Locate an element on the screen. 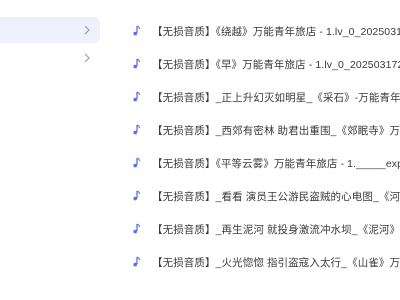 This screenshot has height=300, width=400. file-row: 【无损音质】_火光惚惚 指引盗寇入太行_《山雀》万能青 is located at coordinates (259, 262).